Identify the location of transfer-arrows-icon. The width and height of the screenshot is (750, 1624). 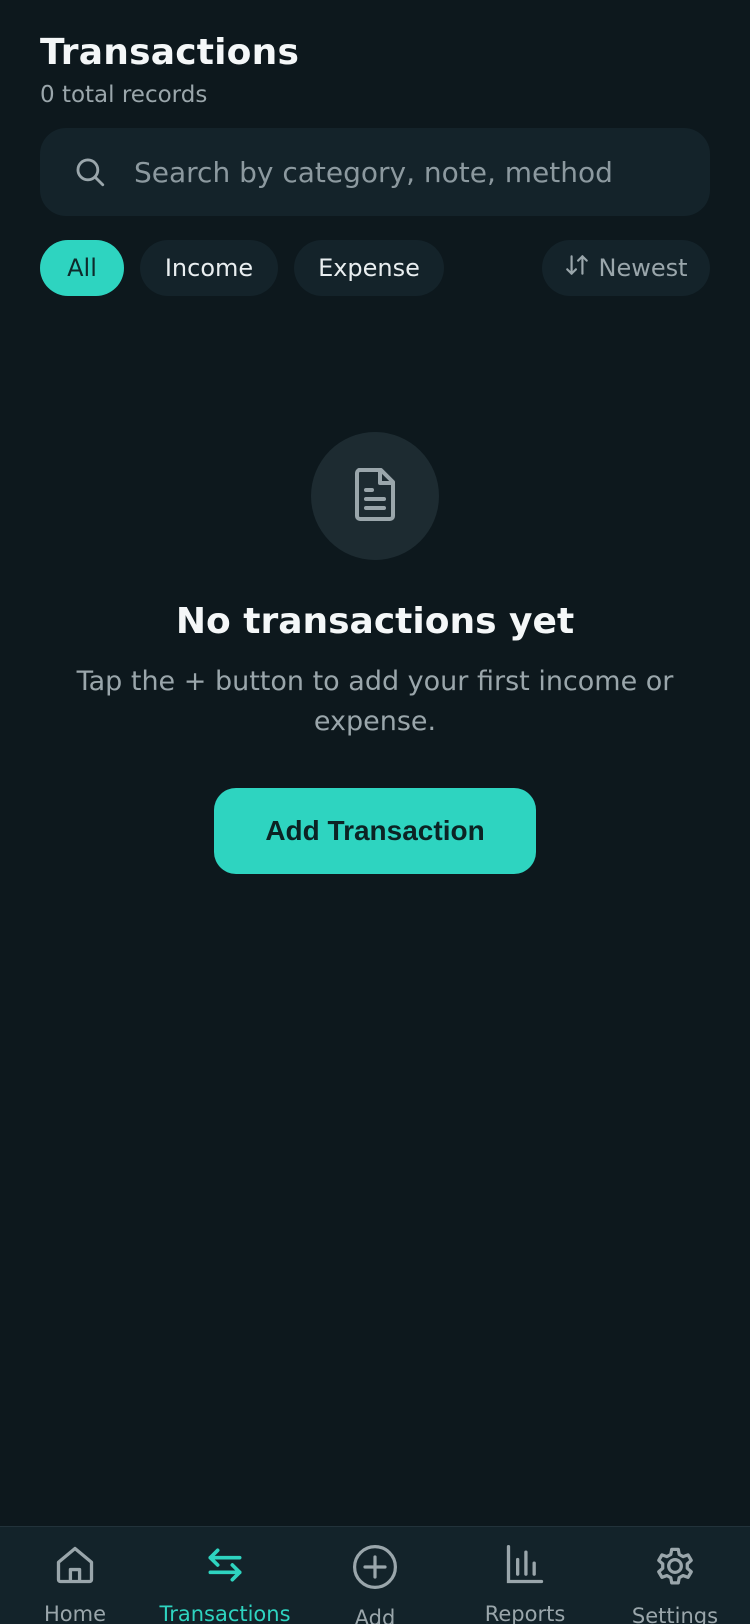
(225, 1565).